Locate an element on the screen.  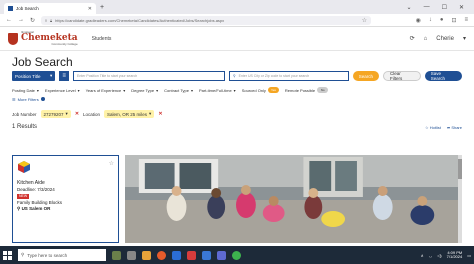
menu-icon: ≡ is located at coordinates (466, 20).